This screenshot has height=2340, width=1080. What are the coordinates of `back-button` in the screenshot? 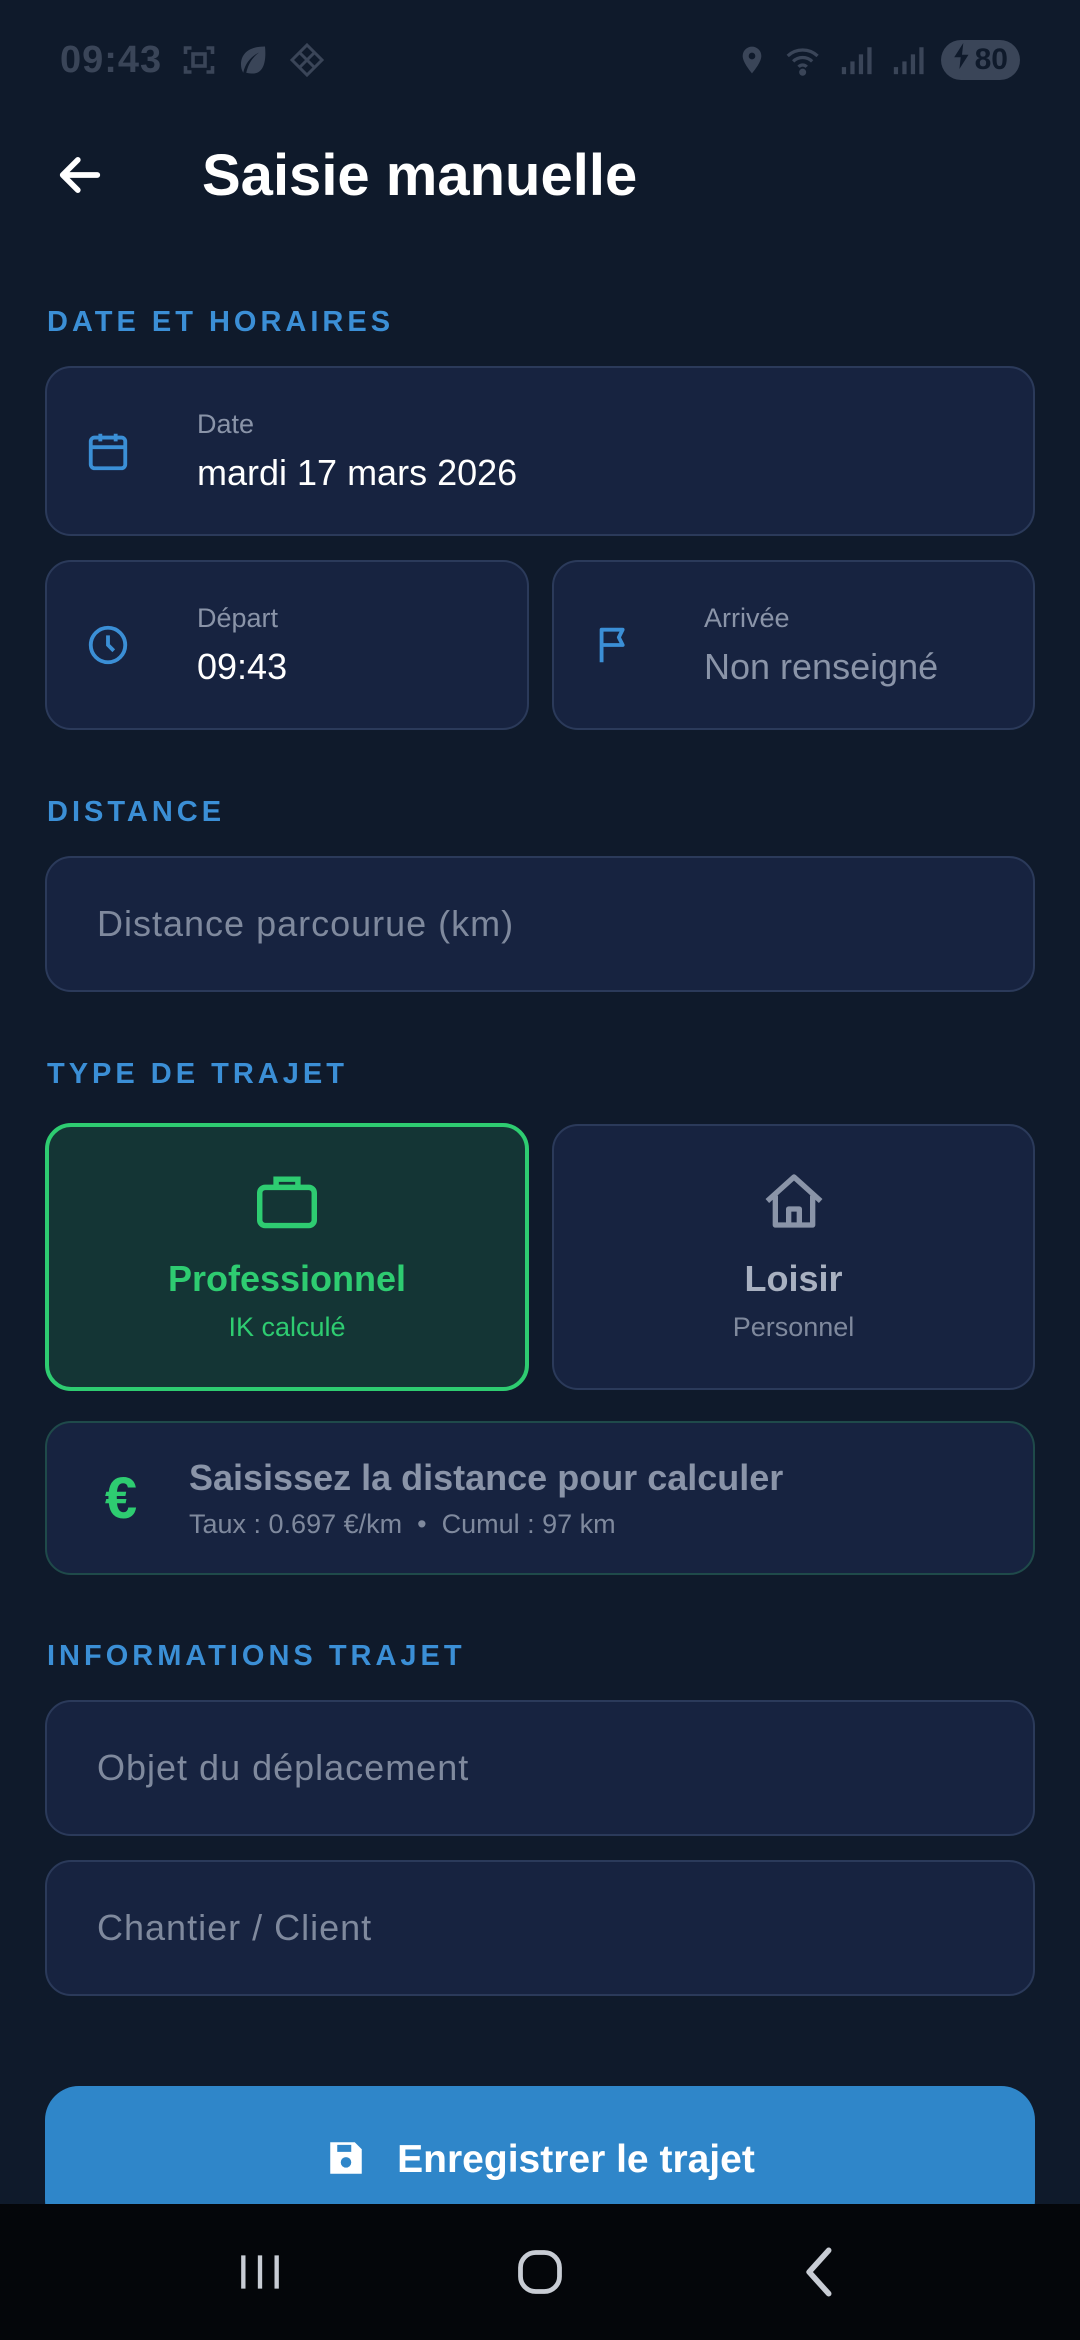 It's located at (80, 175).